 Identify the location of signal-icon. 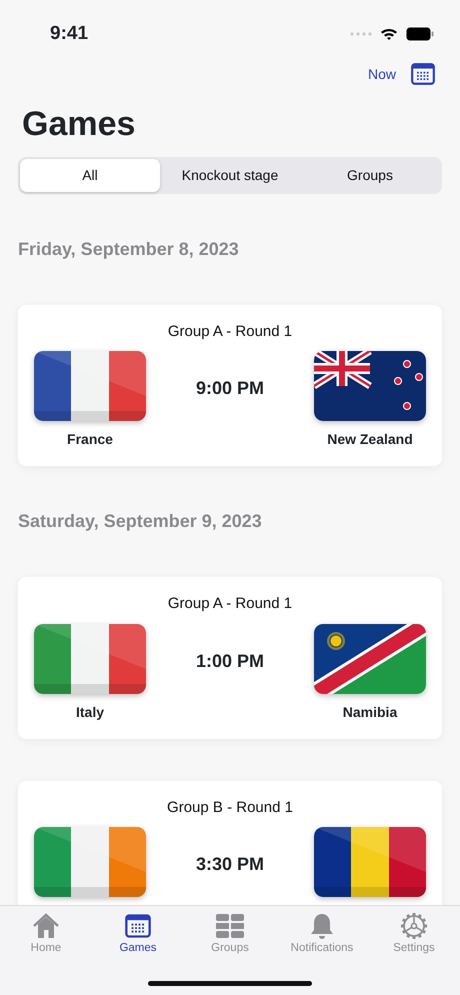
(361, 34).